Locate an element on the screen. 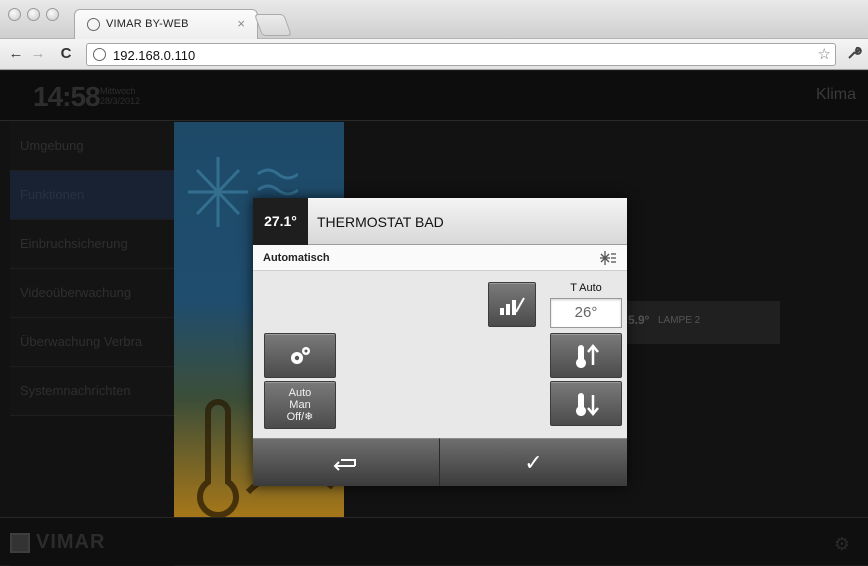  thermometer-up-icon is located at coordinates (587, 355).